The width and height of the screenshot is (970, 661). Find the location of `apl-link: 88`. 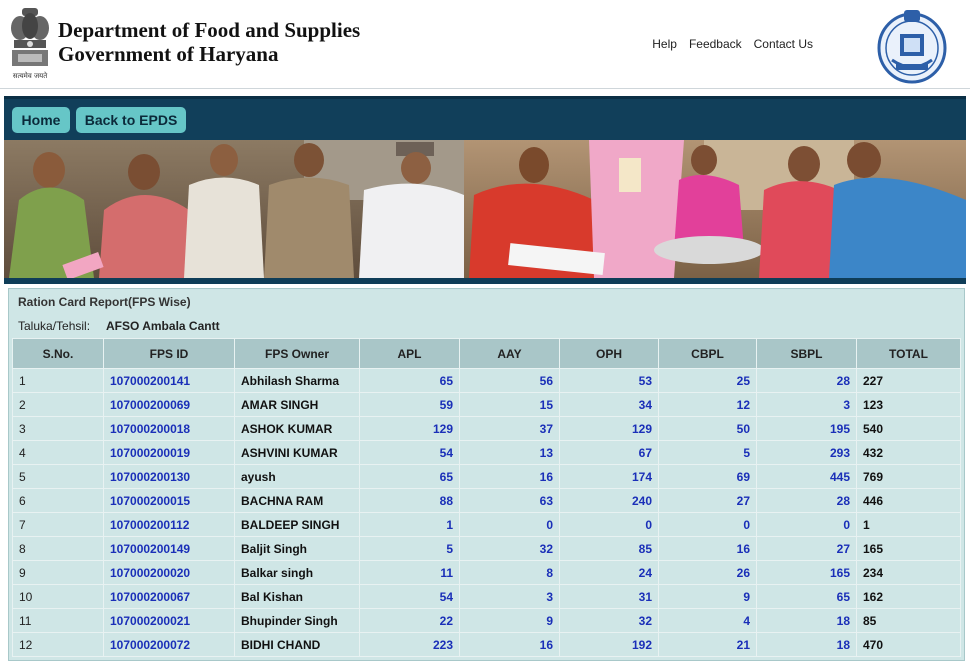

apl-link: 88 is located at coordinates (409, 500).